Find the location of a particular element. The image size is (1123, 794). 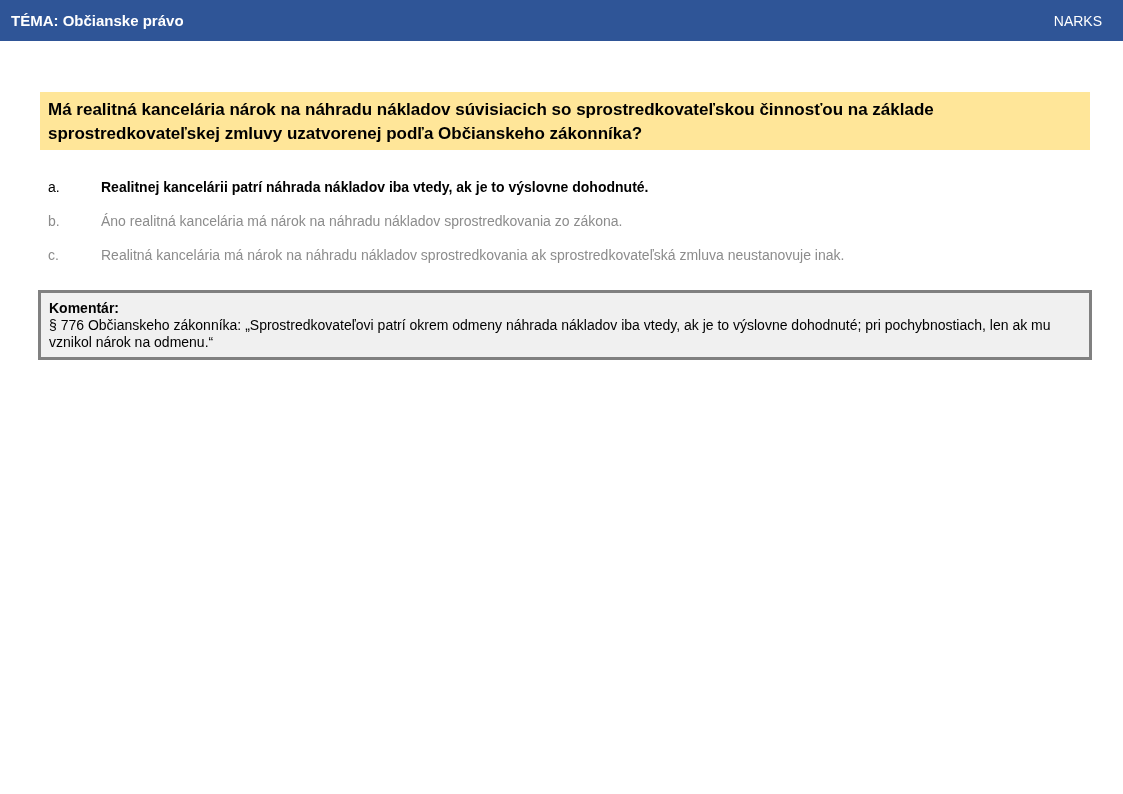

answer-letter: b. is located at coordinates (54, 221).